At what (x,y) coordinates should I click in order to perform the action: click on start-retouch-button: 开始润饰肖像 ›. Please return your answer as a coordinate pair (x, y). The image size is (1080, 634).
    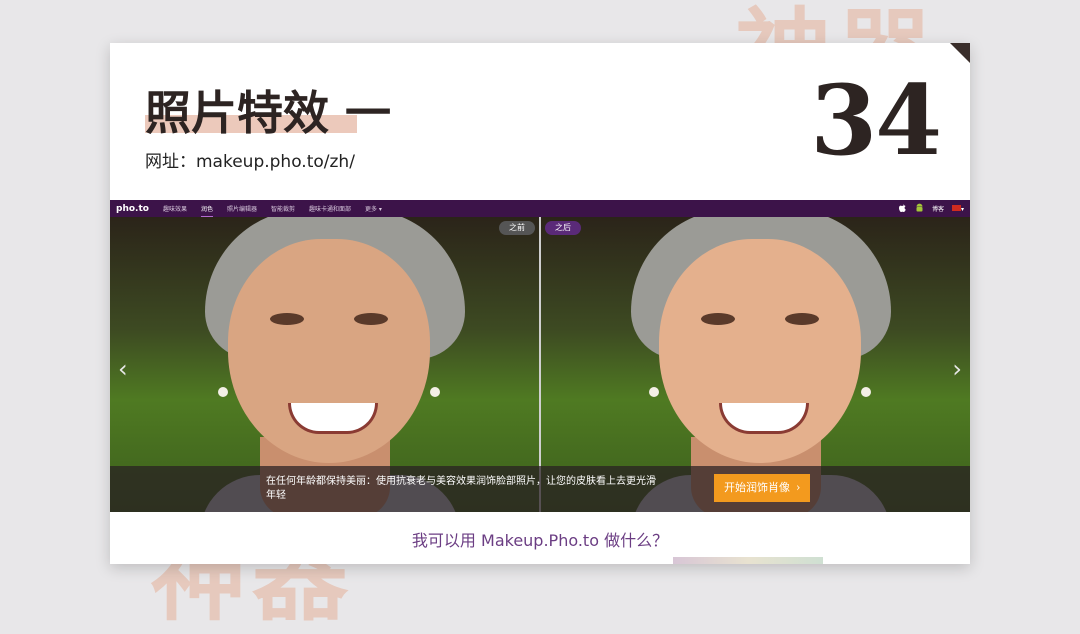
    Looking at the image, I should click on (762, 488).